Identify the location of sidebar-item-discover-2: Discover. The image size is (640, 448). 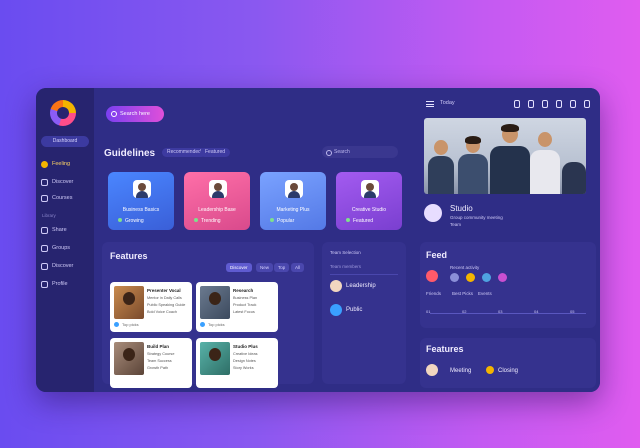
(66, 266).